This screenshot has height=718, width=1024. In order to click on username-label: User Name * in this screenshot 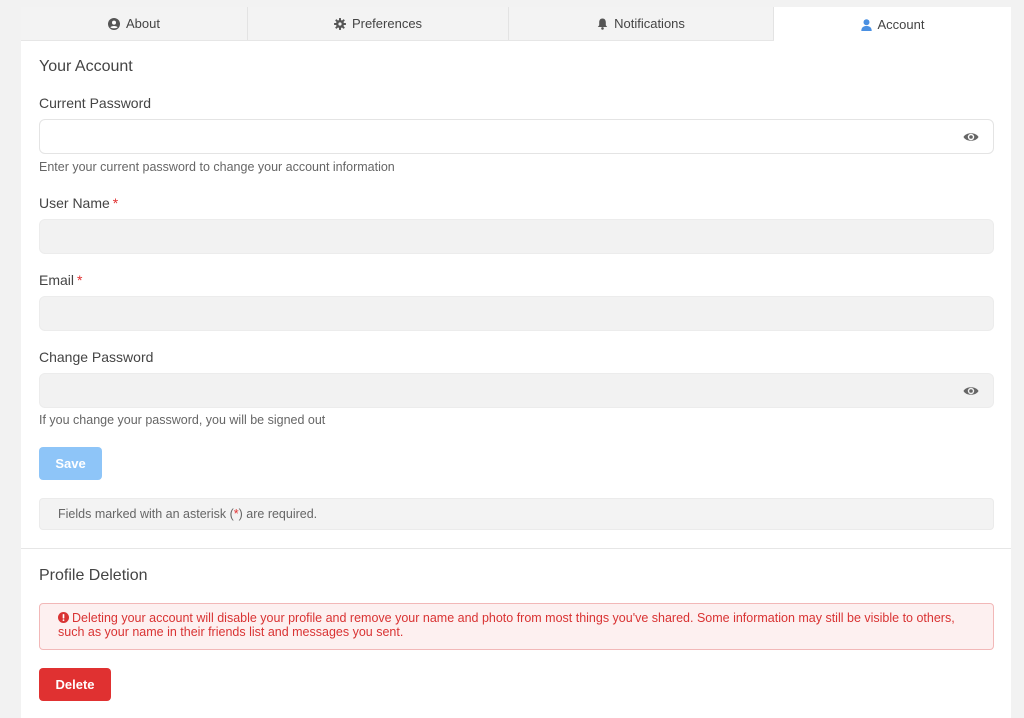, I will do `click(78, 203)`.